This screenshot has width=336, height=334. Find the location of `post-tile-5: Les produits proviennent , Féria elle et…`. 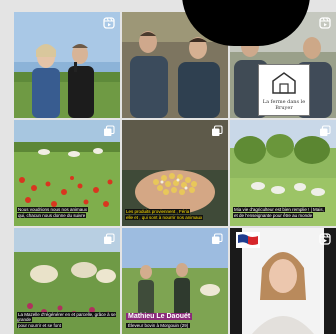

post-tile-5: Les produits proviennent , Féria elle et… is located at coordinates (175, 173).